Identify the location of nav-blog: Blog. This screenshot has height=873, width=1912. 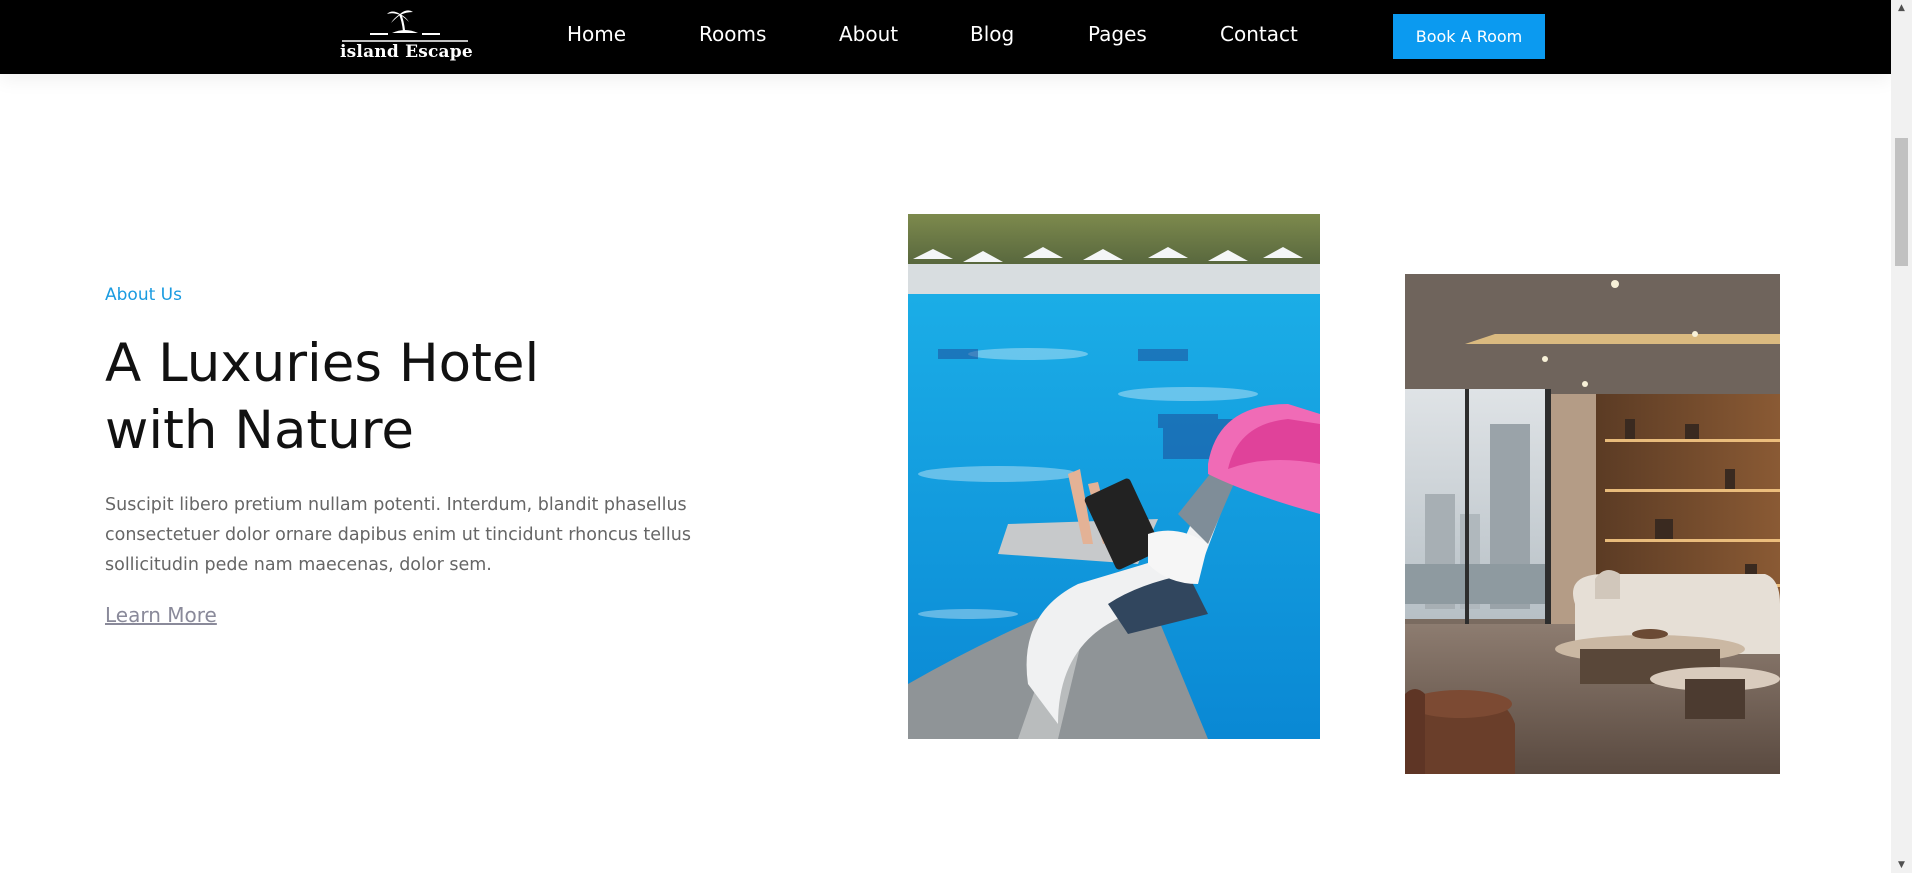
(992, 34).